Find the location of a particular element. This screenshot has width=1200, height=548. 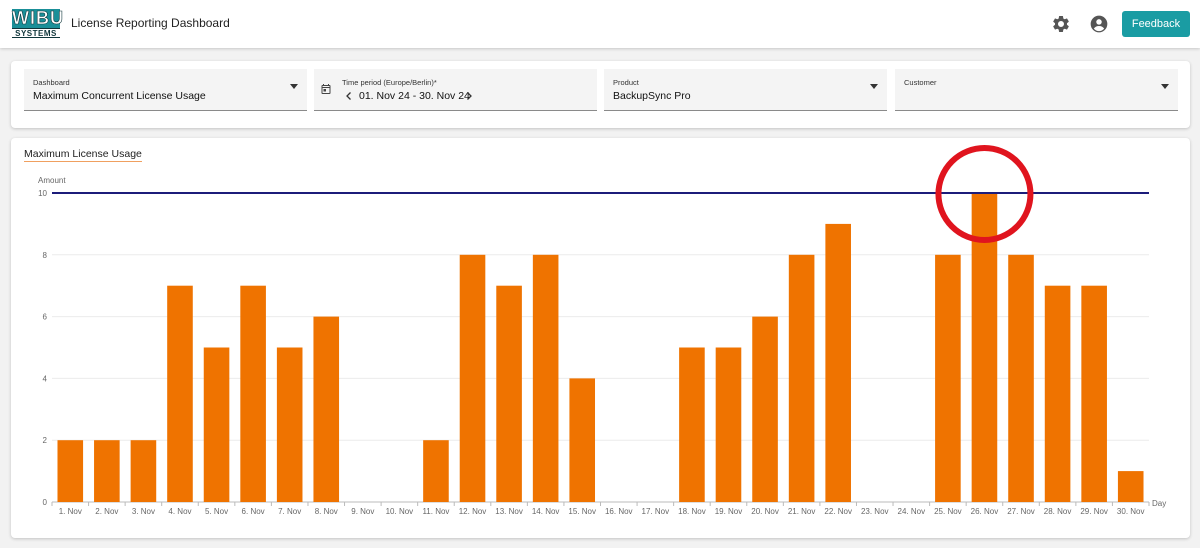

x-tick-label: 27. Nov is located at coordinates (1021, 511).